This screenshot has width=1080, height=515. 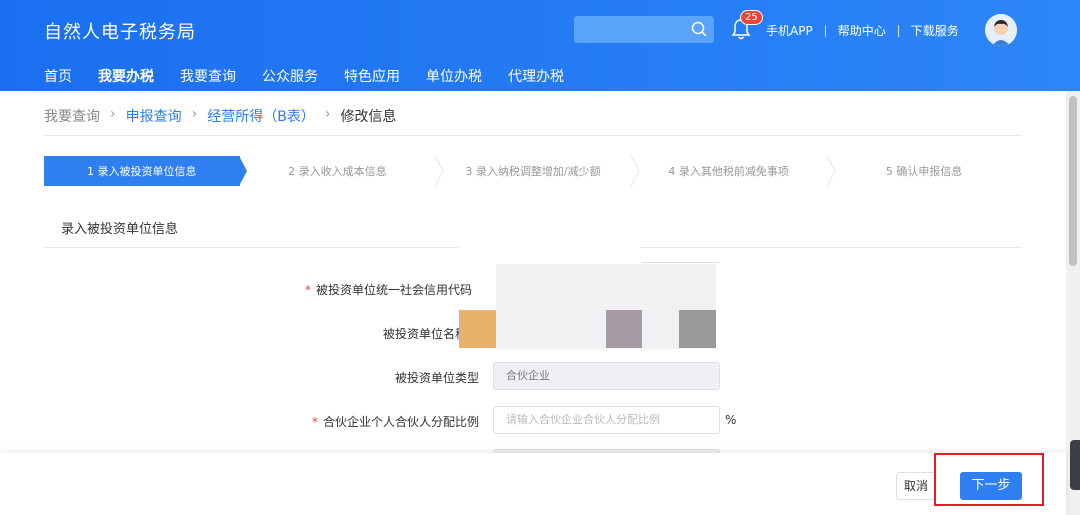 I want to click on highlight-box, so click(x=989, y=479).